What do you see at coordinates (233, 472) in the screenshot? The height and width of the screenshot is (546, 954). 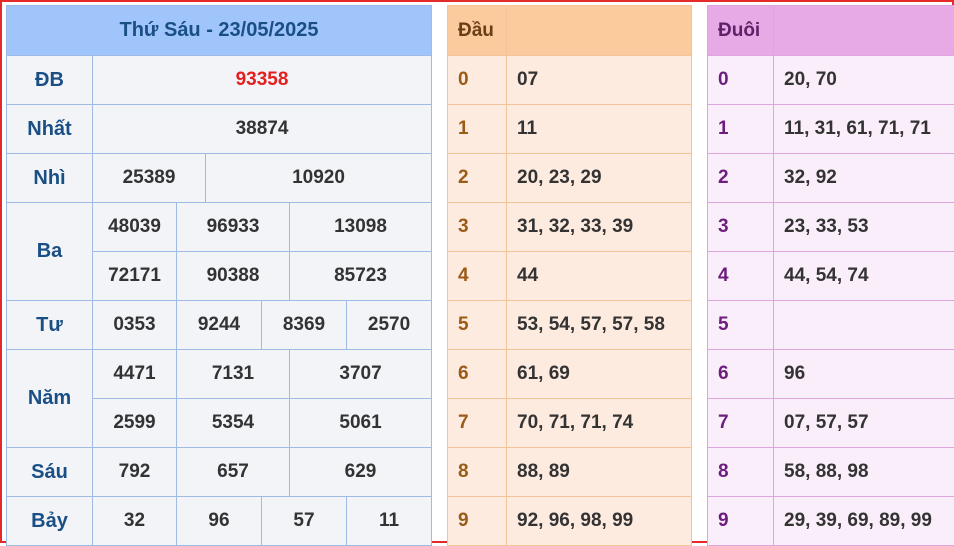 I see `prize-sau-value: 657` at bounding box center [233, 472].